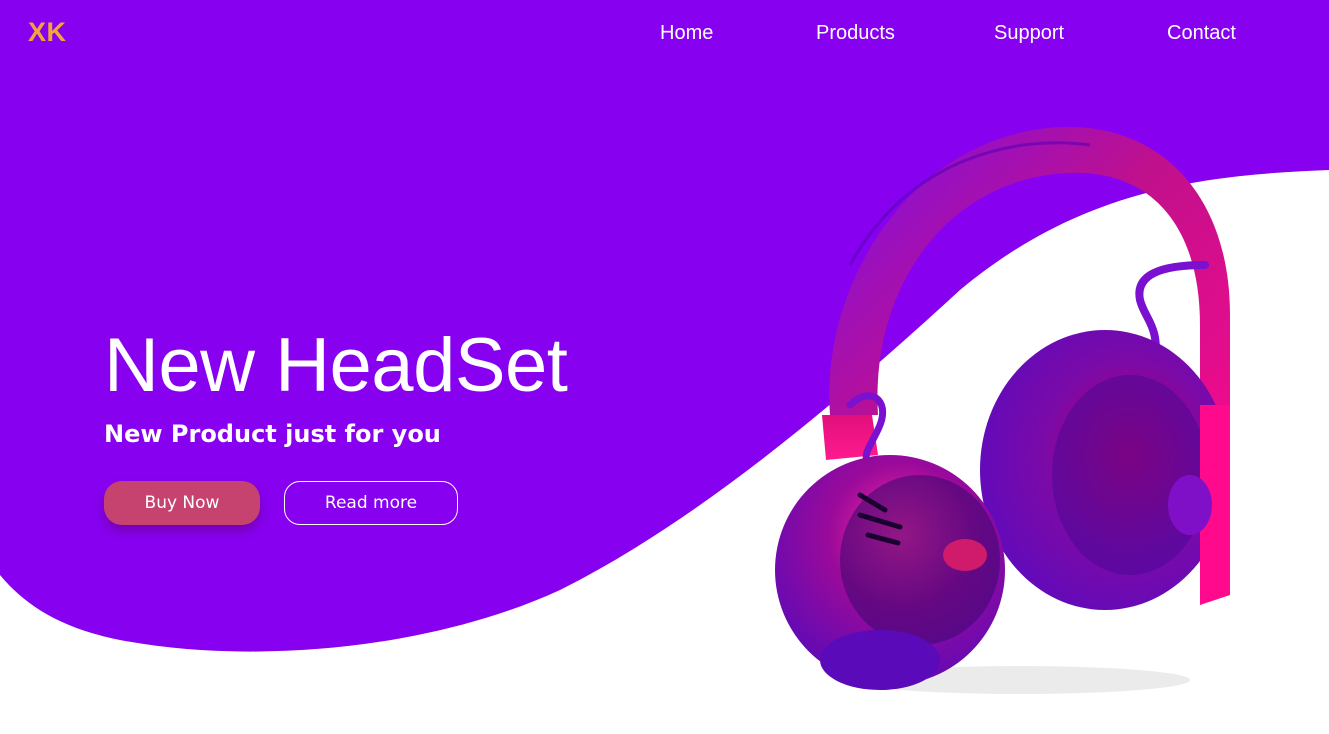  Describe the element at coordinates (272, 434) in the screenshot. I see `hero-subtitle: New Product just for you` at that location.